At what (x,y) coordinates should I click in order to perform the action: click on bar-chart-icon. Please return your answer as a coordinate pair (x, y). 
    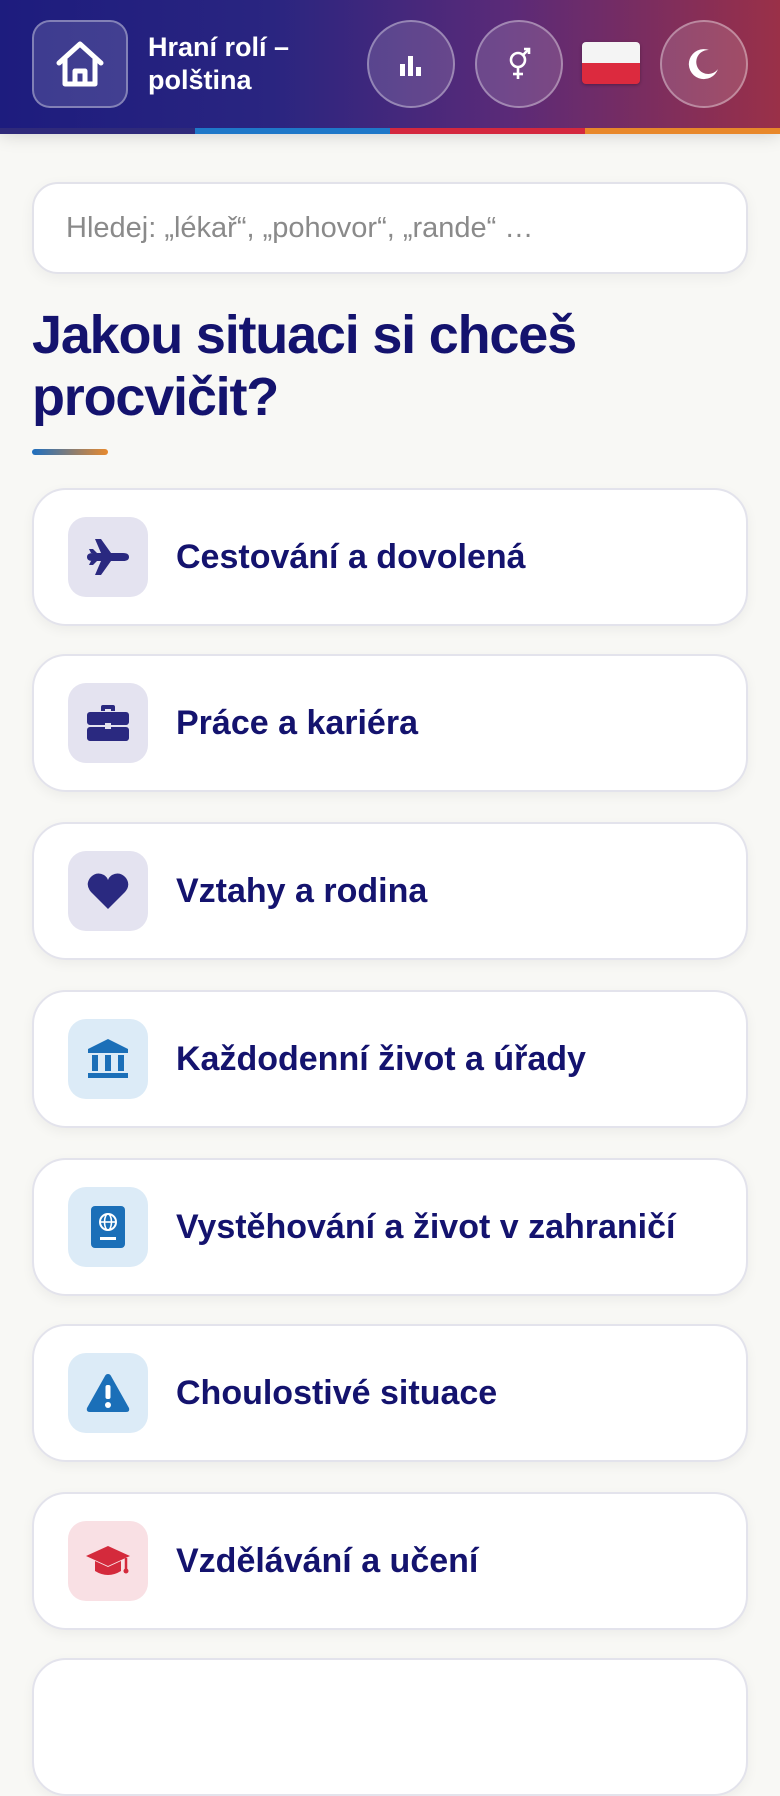
    Looking at the image, I should click on (410, 66).